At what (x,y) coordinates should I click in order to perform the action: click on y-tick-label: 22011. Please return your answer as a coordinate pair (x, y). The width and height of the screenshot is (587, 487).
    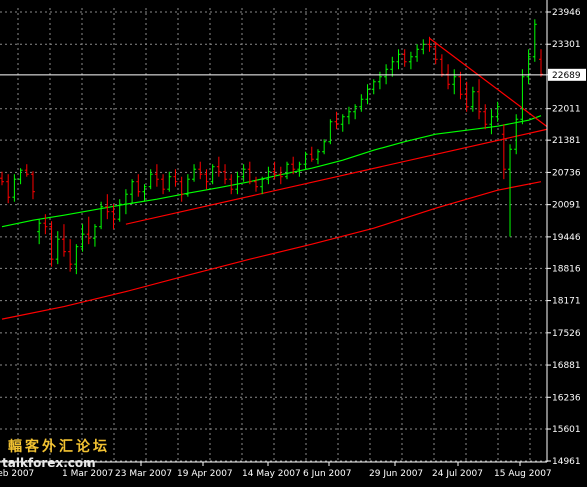
    Looking at the image, I should click on (566, 110).